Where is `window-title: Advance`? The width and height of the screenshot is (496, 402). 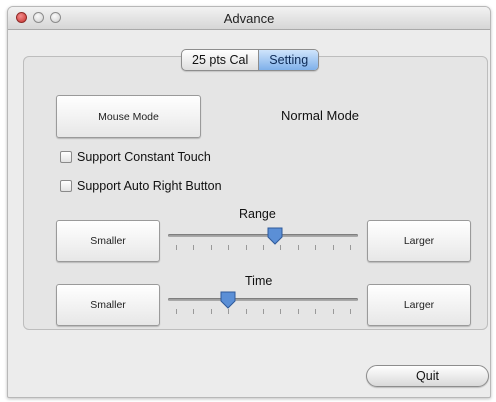
window-title: Advance is located at coordinates (249, 18).